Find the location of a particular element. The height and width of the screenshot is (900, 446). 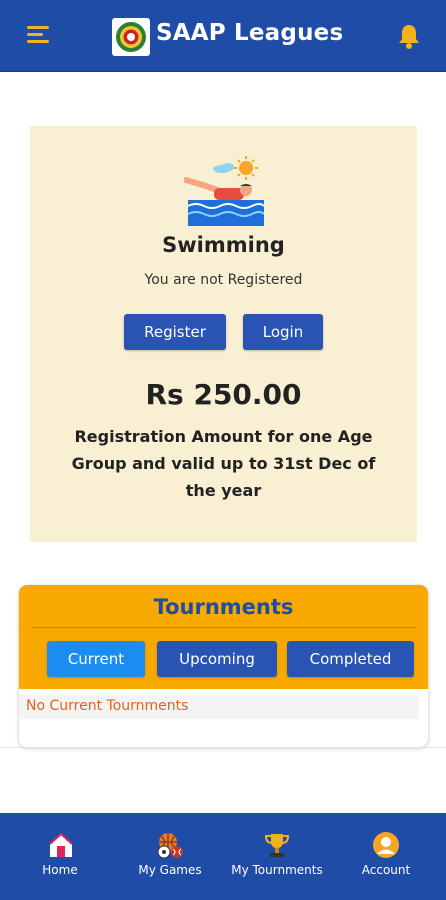

user-avatar-icon is located at coordinates (386, 845).